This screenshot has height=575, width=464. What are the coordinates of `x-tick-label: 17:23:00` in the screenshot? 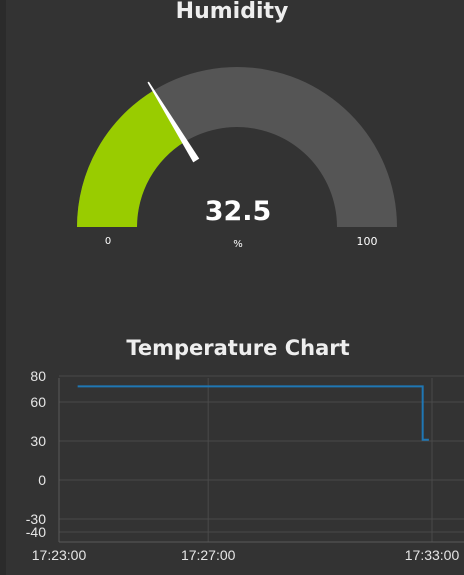 It's located at (59, 555).